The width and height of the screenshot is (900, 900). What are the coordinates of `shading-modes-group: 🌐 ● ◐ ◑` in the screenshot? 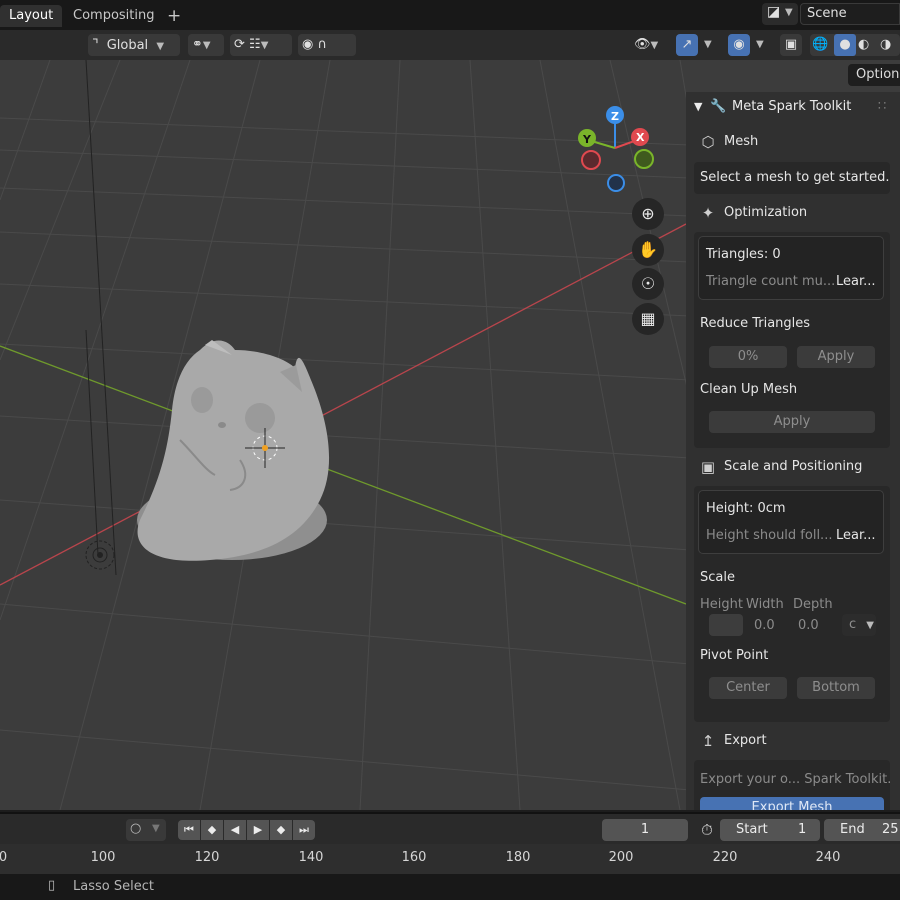 It's located at (855, 45).